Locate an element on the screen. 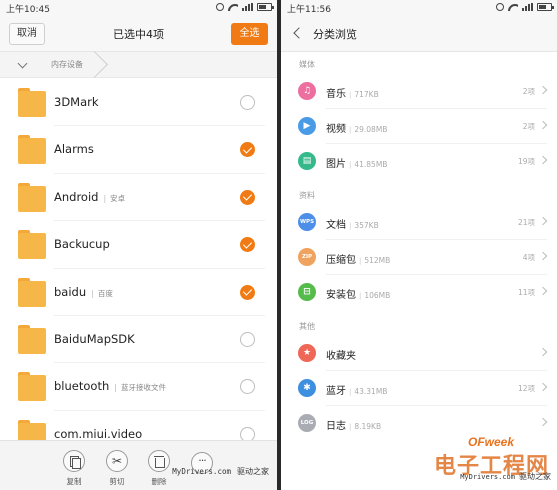 Image resolution: width=557 pixels, height=490 pixels. music-icon: ♫ is located at coordinates (307, 91).